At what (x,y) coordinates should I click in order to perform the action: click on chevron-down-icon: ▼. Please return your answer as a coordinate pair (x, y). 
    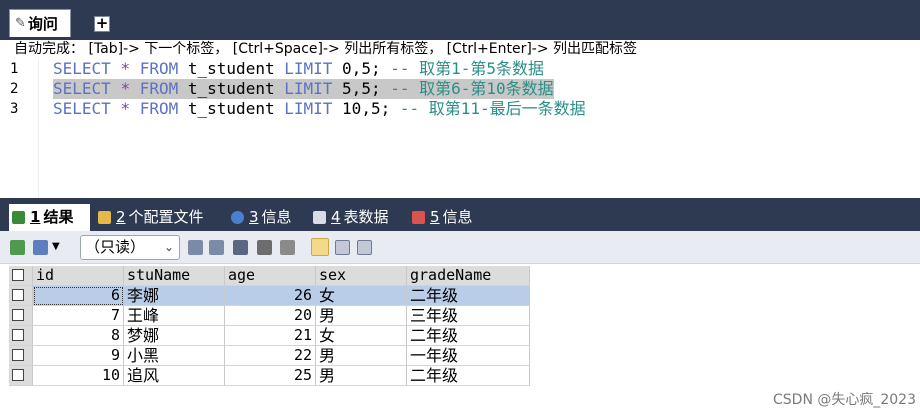
    Looking at the image, I should click on (57, 248).